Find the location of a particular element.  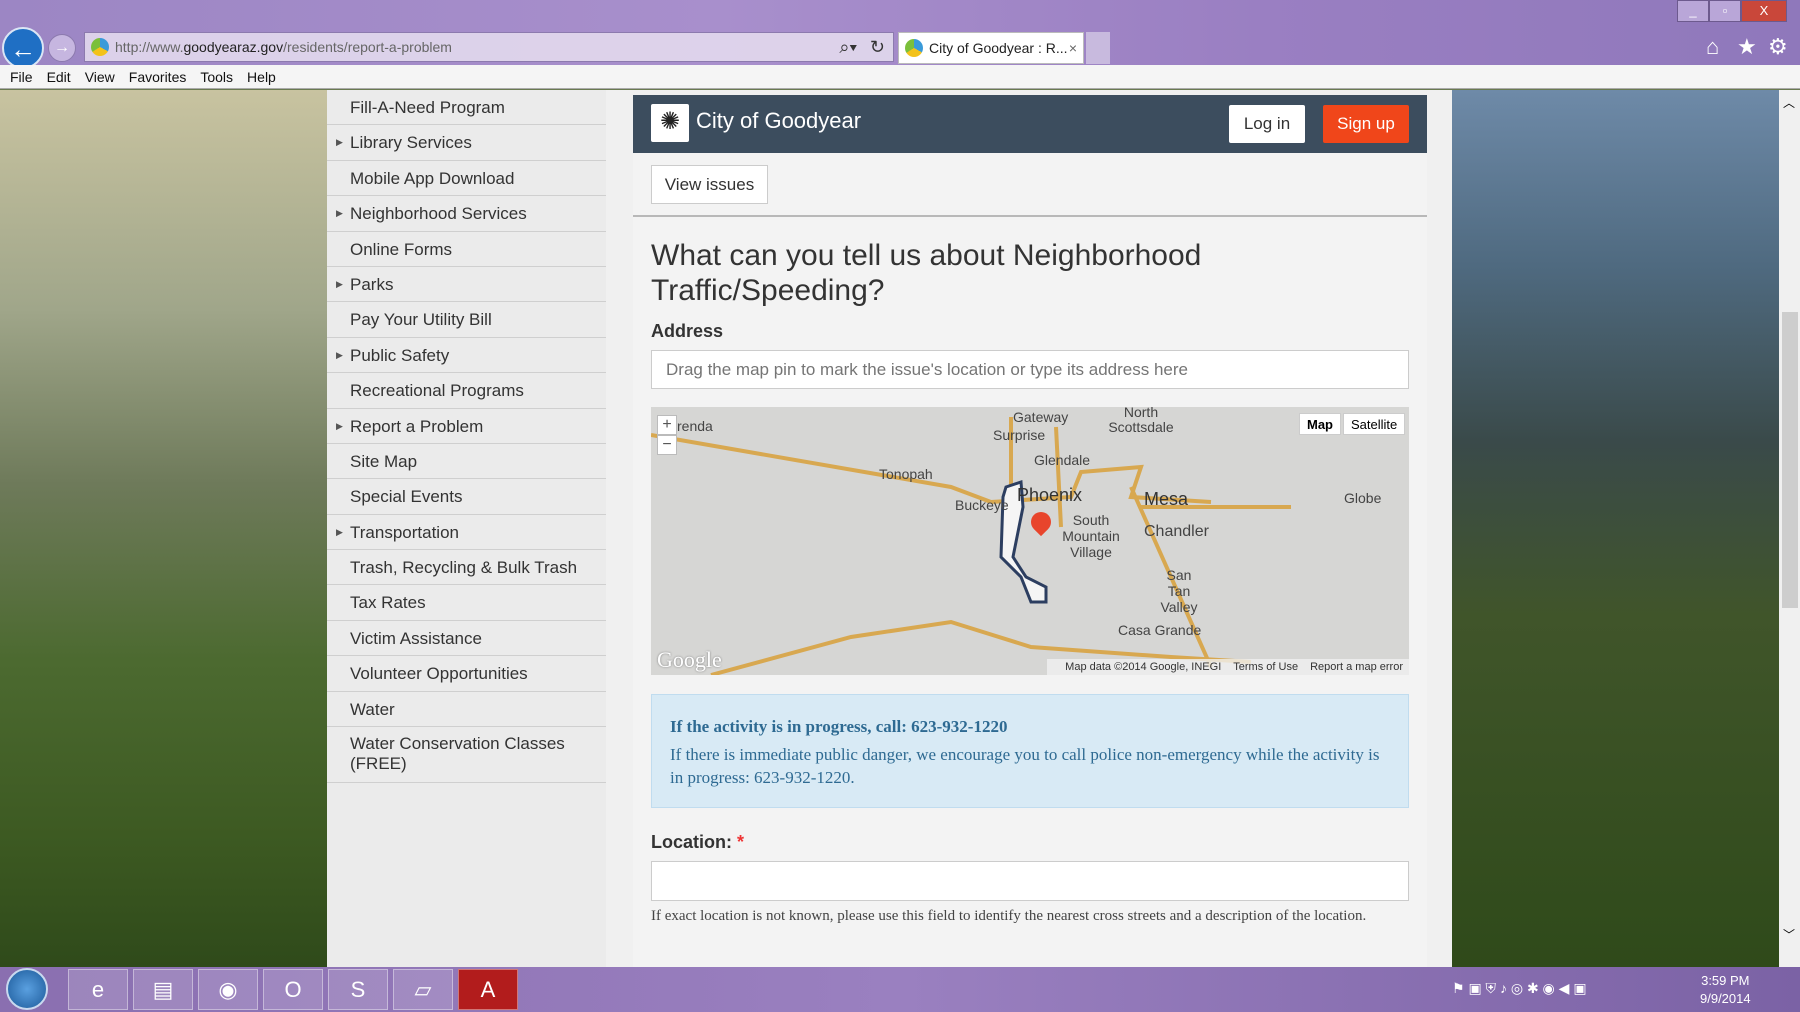

browser-tab: City of Goodyear : R... × is located at coordinates (991, 48).